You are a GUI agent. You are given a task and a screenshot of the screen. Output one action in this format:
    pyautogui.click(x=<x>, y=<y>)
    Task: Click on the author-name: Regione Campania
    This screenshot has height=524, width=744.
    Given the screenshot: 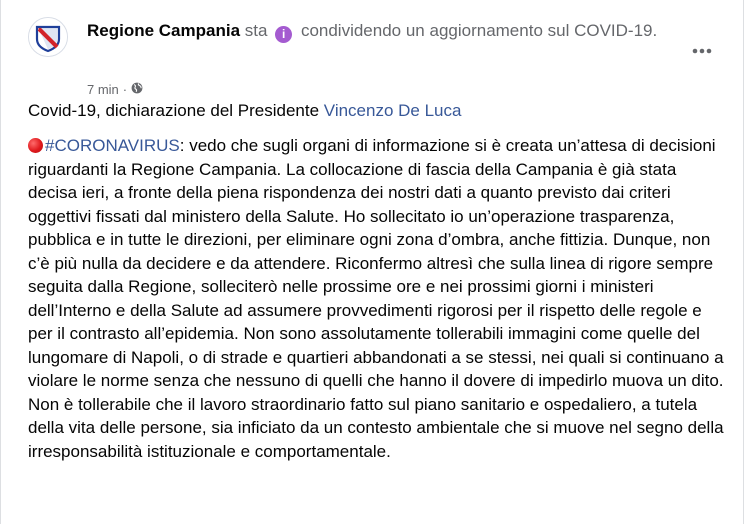 What is the action you would take?
    pyautogui.click(x=163, y=30)
    